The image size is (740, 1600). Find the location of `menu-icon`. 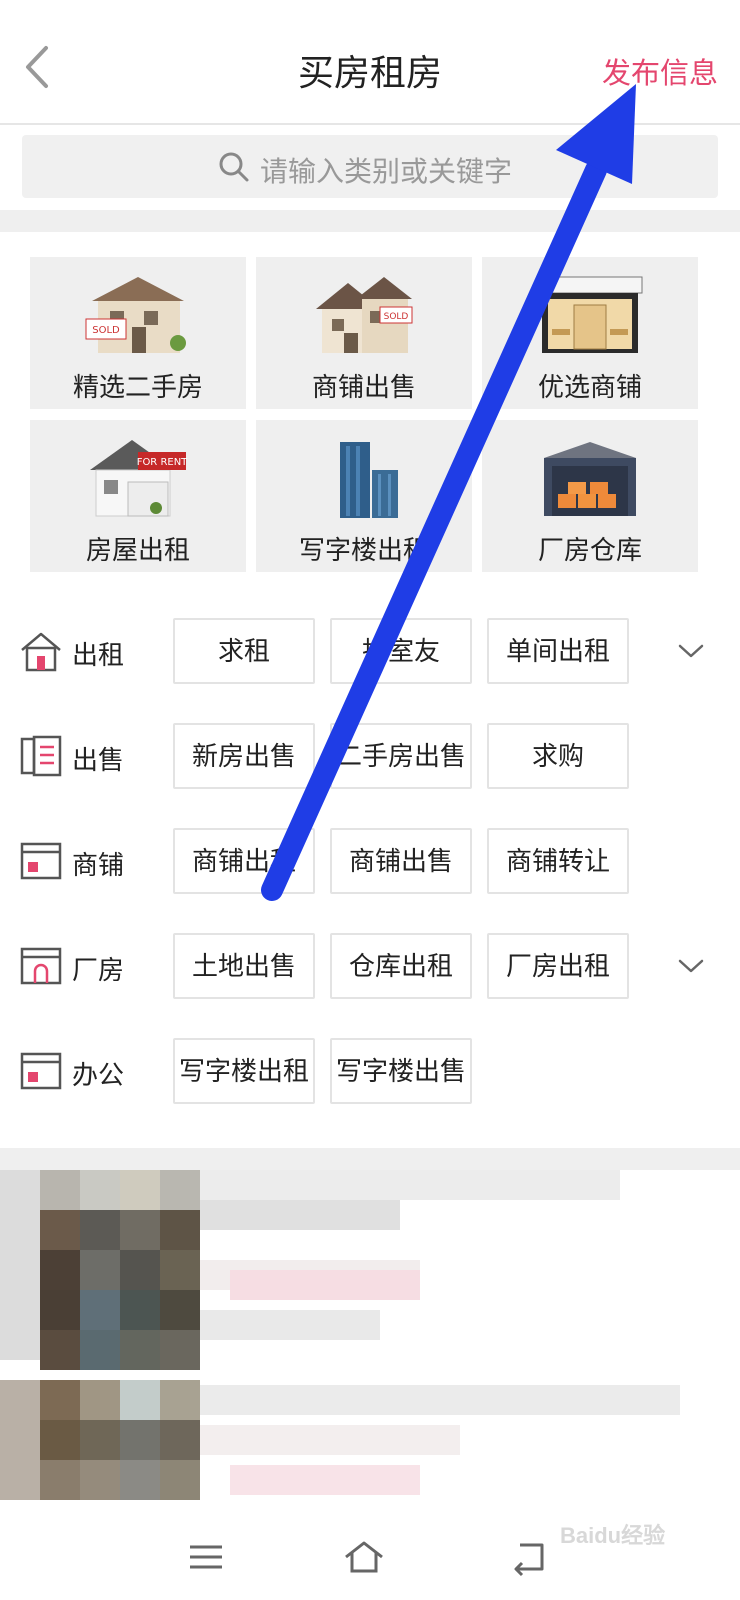

menu-icon is located at coordinates (206, 1557).